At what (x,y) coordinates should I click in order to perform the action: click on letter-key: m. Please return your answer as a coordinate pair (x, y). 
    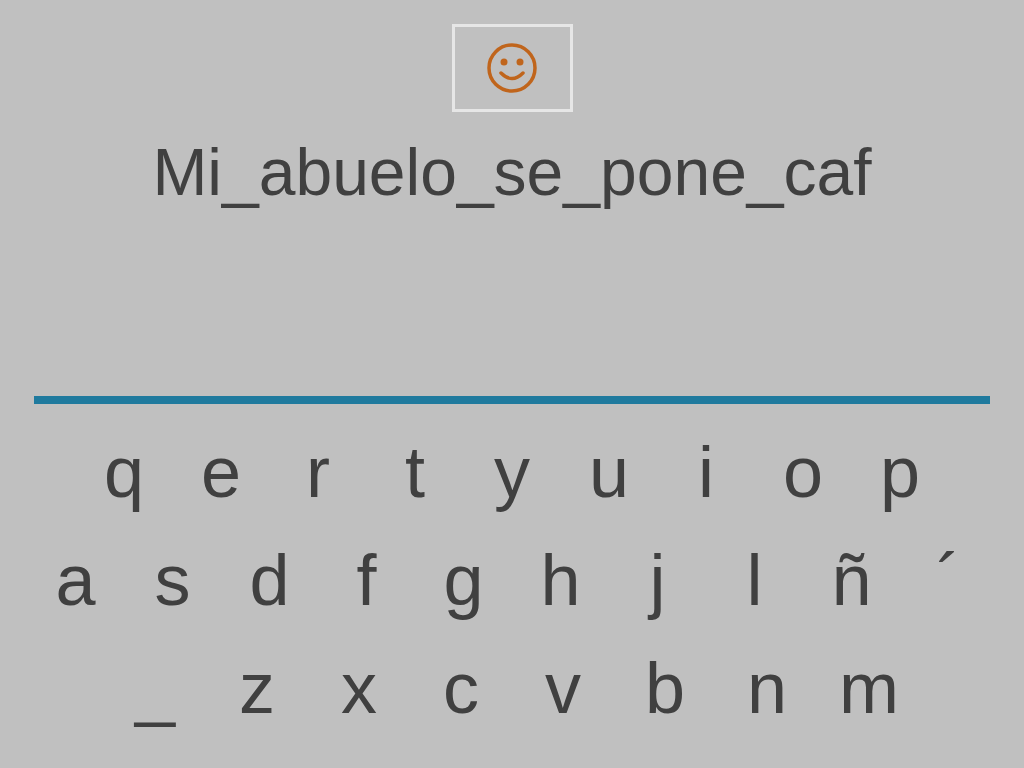
    Looking at the image, I should click on (869, 688).